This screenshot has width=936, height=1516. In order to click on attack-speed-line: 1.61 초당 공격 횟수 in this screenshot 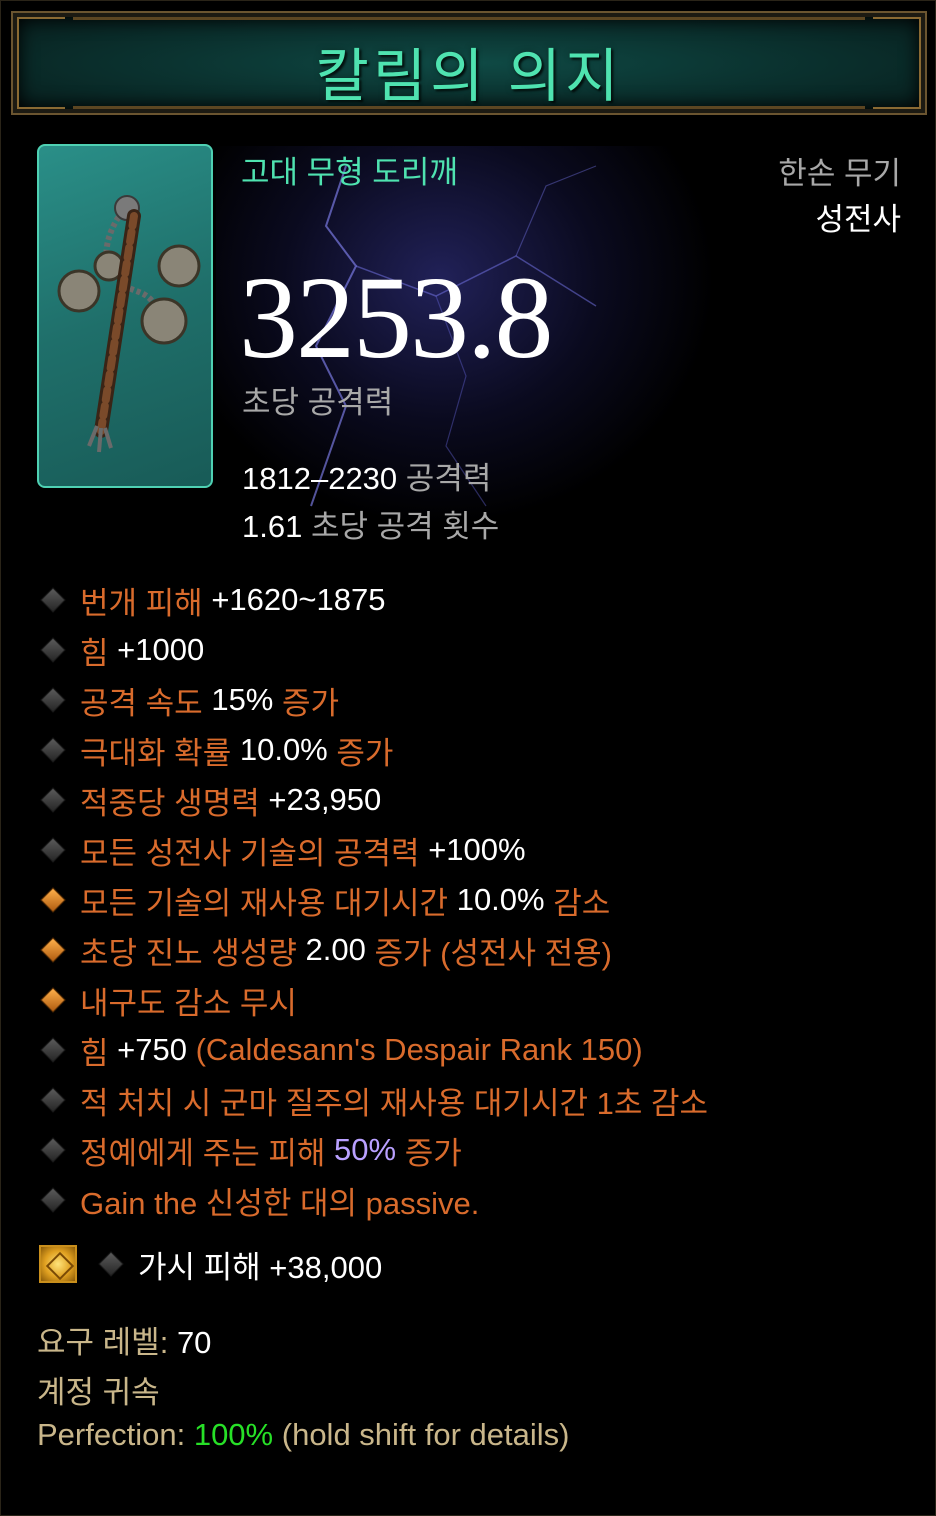, I will do `click(370, 523)`.